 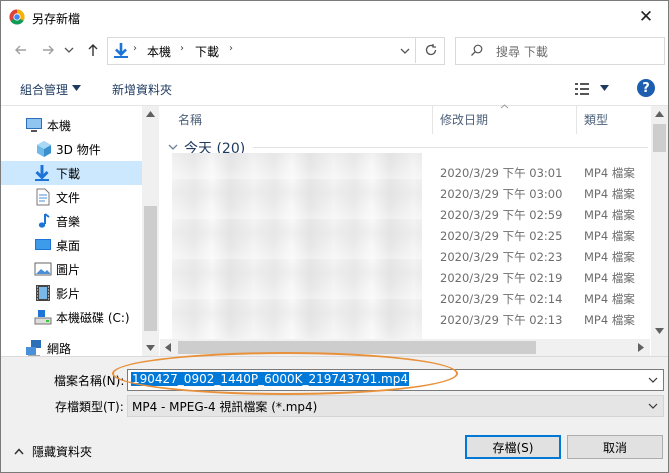 I want to click on scroll-right-icon, so click(x=641, y=347).